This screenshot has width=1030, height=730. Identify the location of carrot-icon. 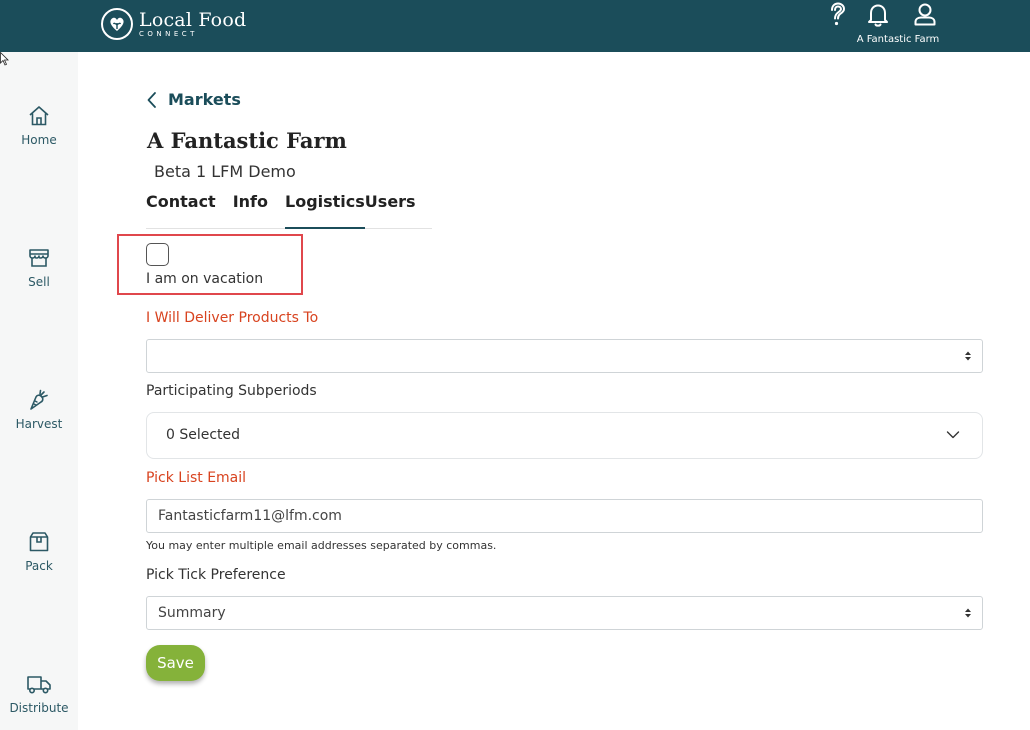
(39, 399).